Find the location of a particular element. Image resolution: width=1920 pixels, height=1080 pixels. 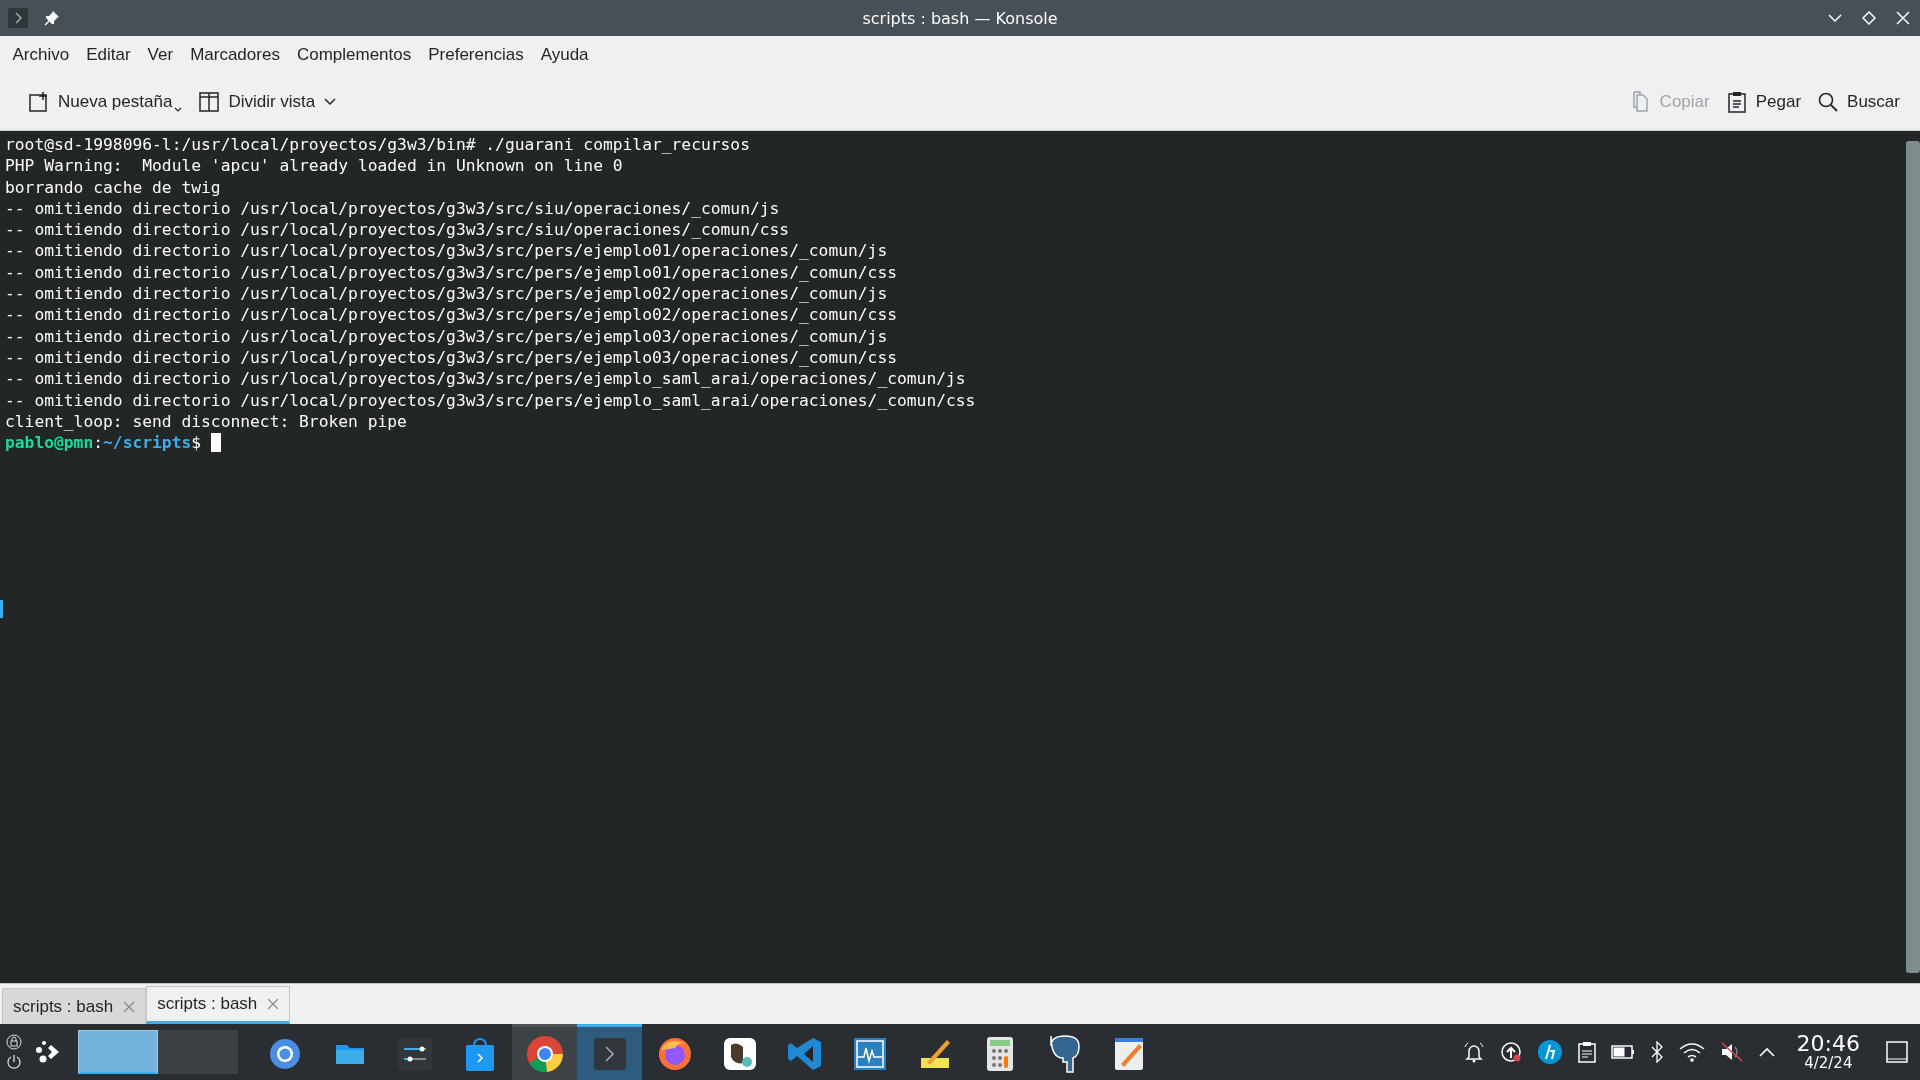

volume-muted-icon is located at coordinates (1731, 1052).